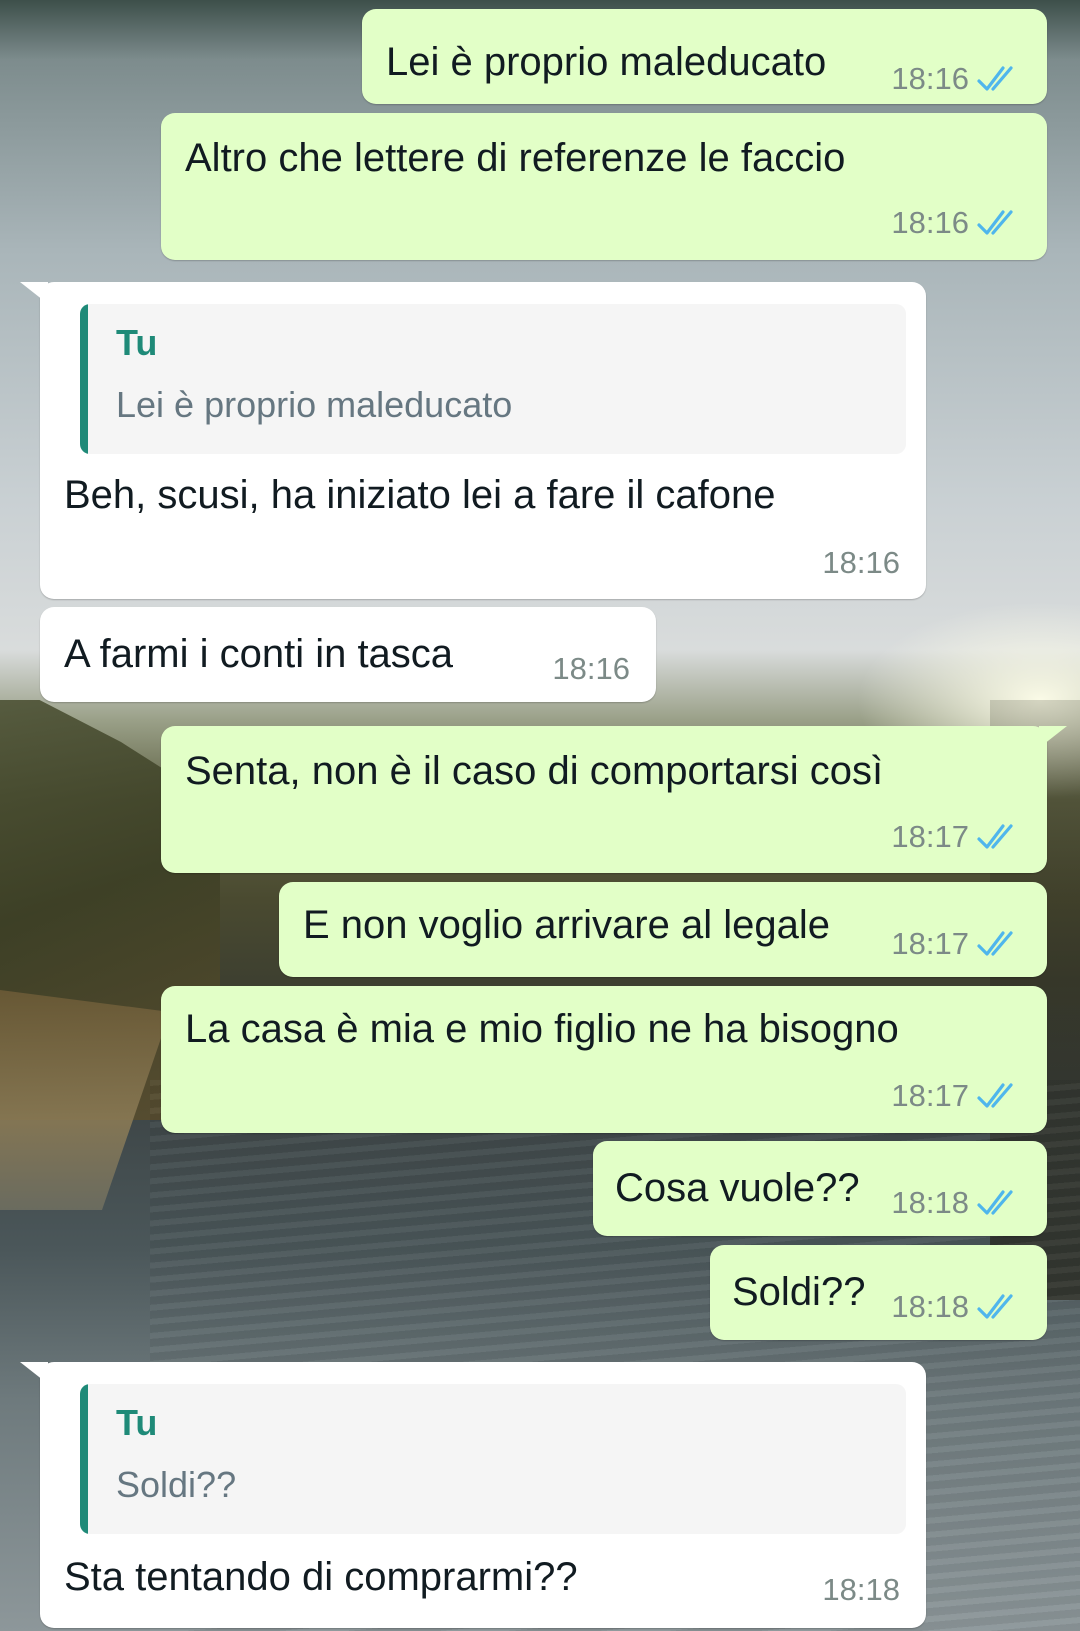 Image resolution: width=1080 pixels, height=1631 pixels. What do you see at coordinates (799, 1292) in the screenshot?
I see `message-text: Soldi??` at bounding box center [799, 1292].